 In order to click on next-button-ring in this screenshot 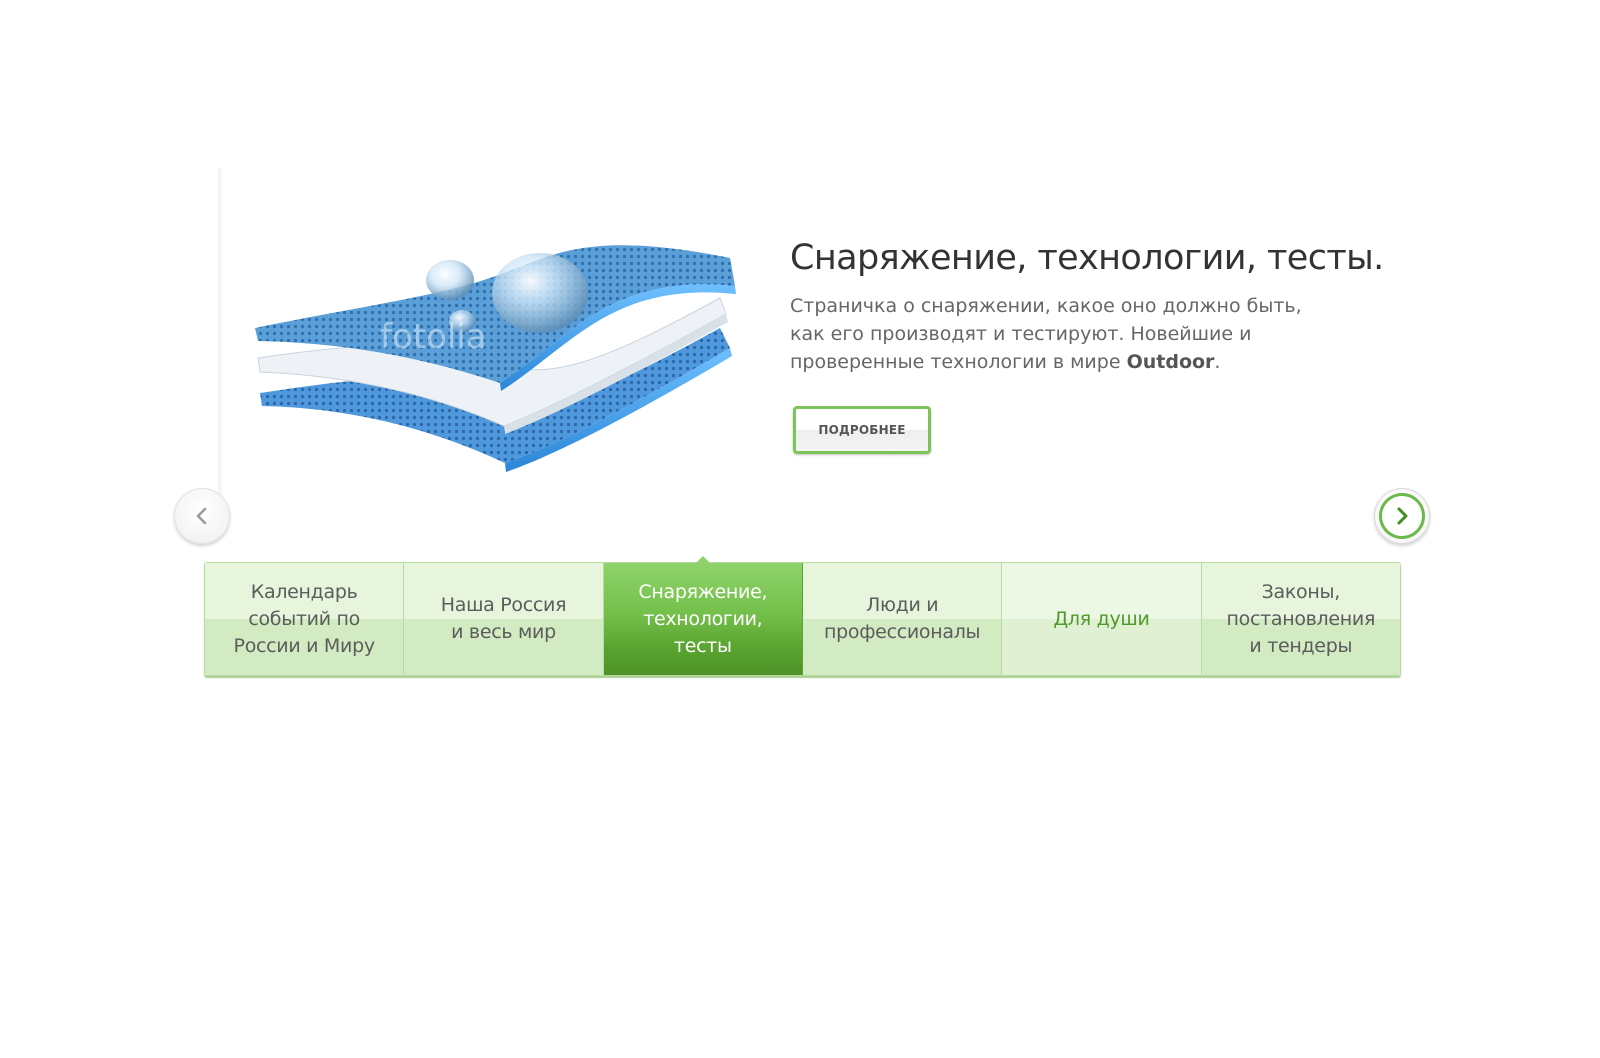, I will do `click(1402, 516)`.